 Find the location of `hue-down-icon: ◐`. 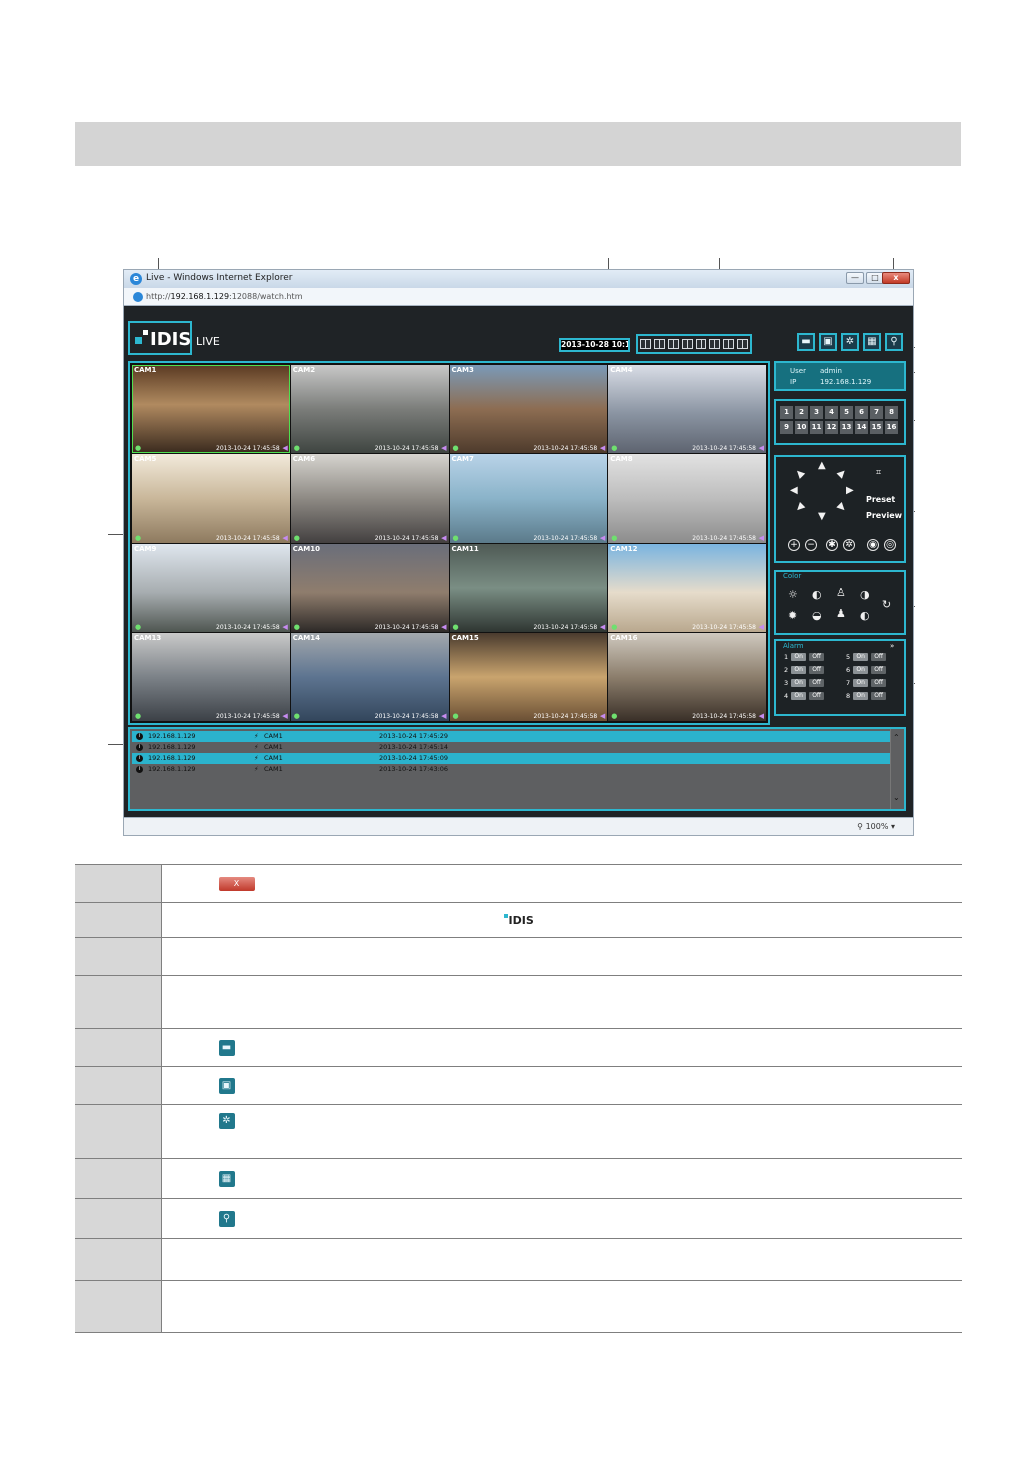

hue-down-icon: ◐ is located at coordinates (865, 615).